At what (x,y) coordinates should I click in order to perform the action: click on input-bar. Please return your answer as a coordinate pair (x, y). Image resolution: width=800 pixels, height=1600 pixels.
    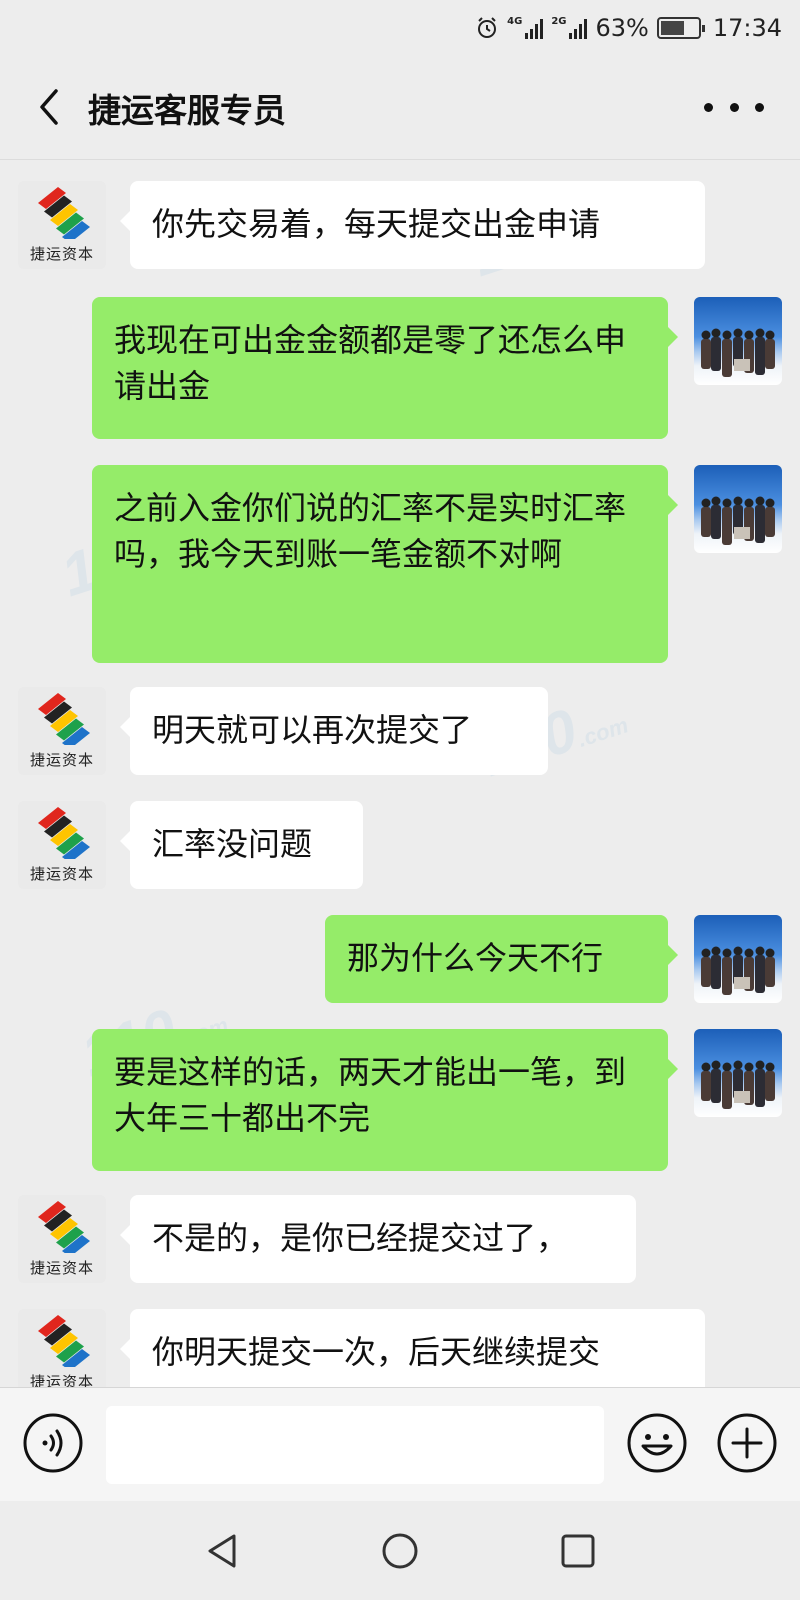
    Looking at the image, I should click on (400, 1444).